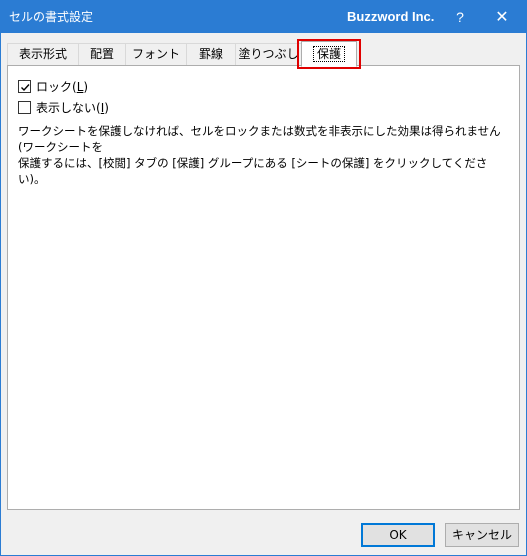  I want to click on tab-strip: 表示形式 配置 フォント 罫線 塗りつぶし 保護, so click(263, 54).